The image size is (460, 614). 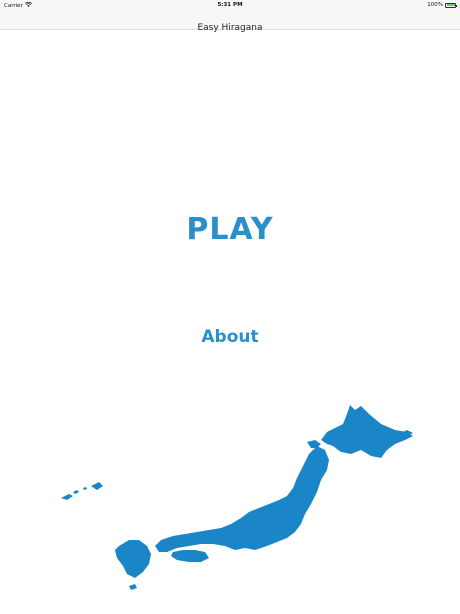 What do you see at coordinates (242, 499) in the screenshot?
I see `map-honshu` at bounding box center [242, 499].